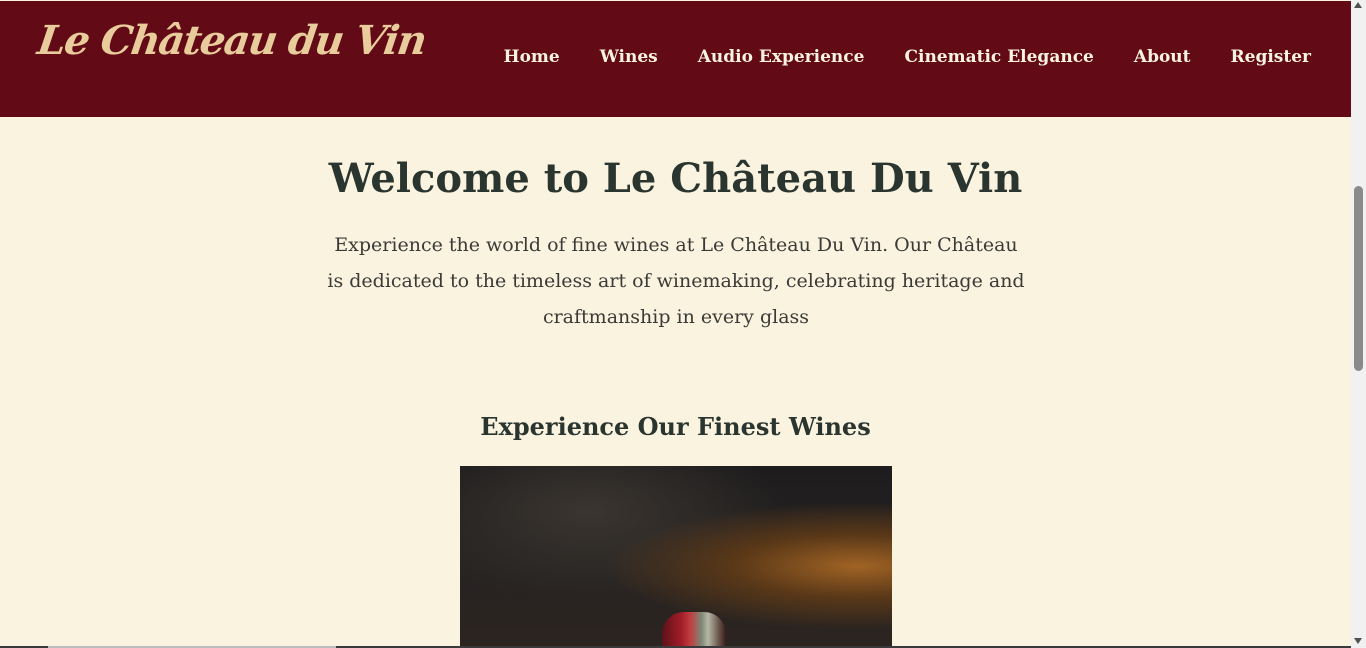 The width and height of the screenshot is (1366, 648). What do you see at coordinates (675, 178) in the screenshot?
I see `welcome-title: Welcome to Le Château Du Vin` at bounding box center [675, 178].